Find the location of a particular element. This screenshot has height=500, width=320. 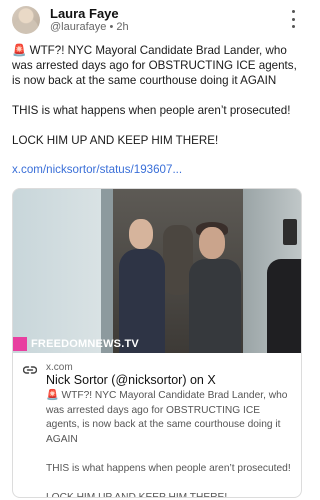

avatar is located at coordinates (26, 20).